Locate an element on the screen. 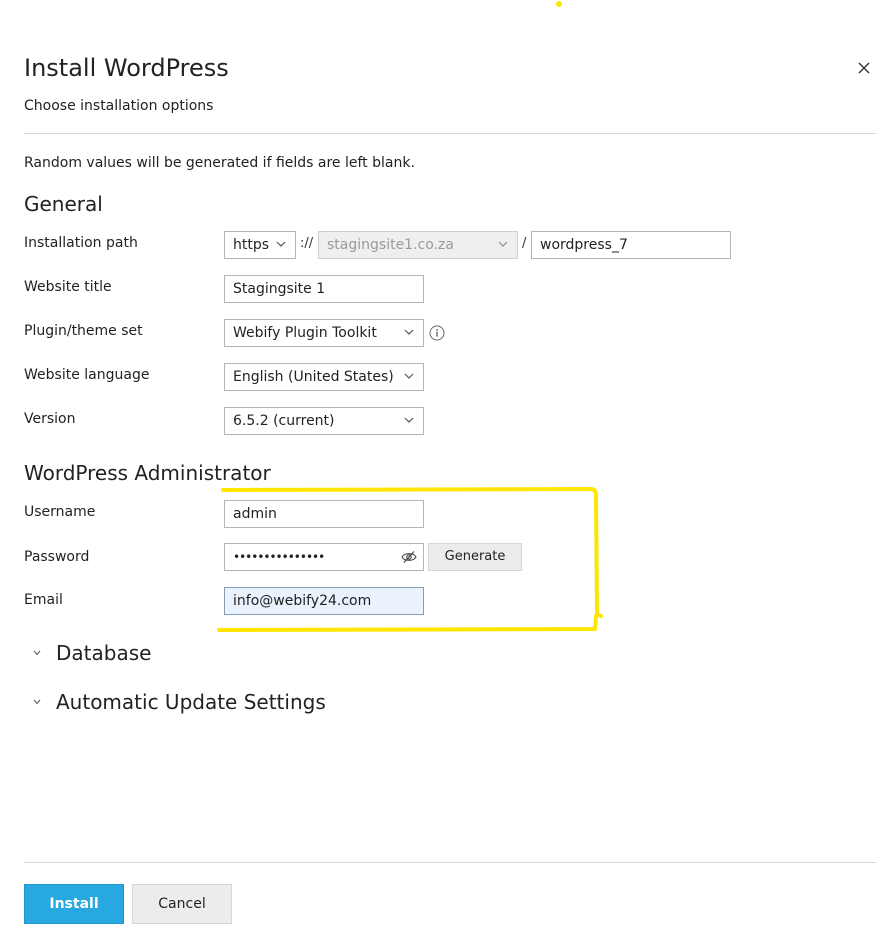  plugin-theme-set-select: Webify Plugin Toolkit is located at coordinates (324, 333).